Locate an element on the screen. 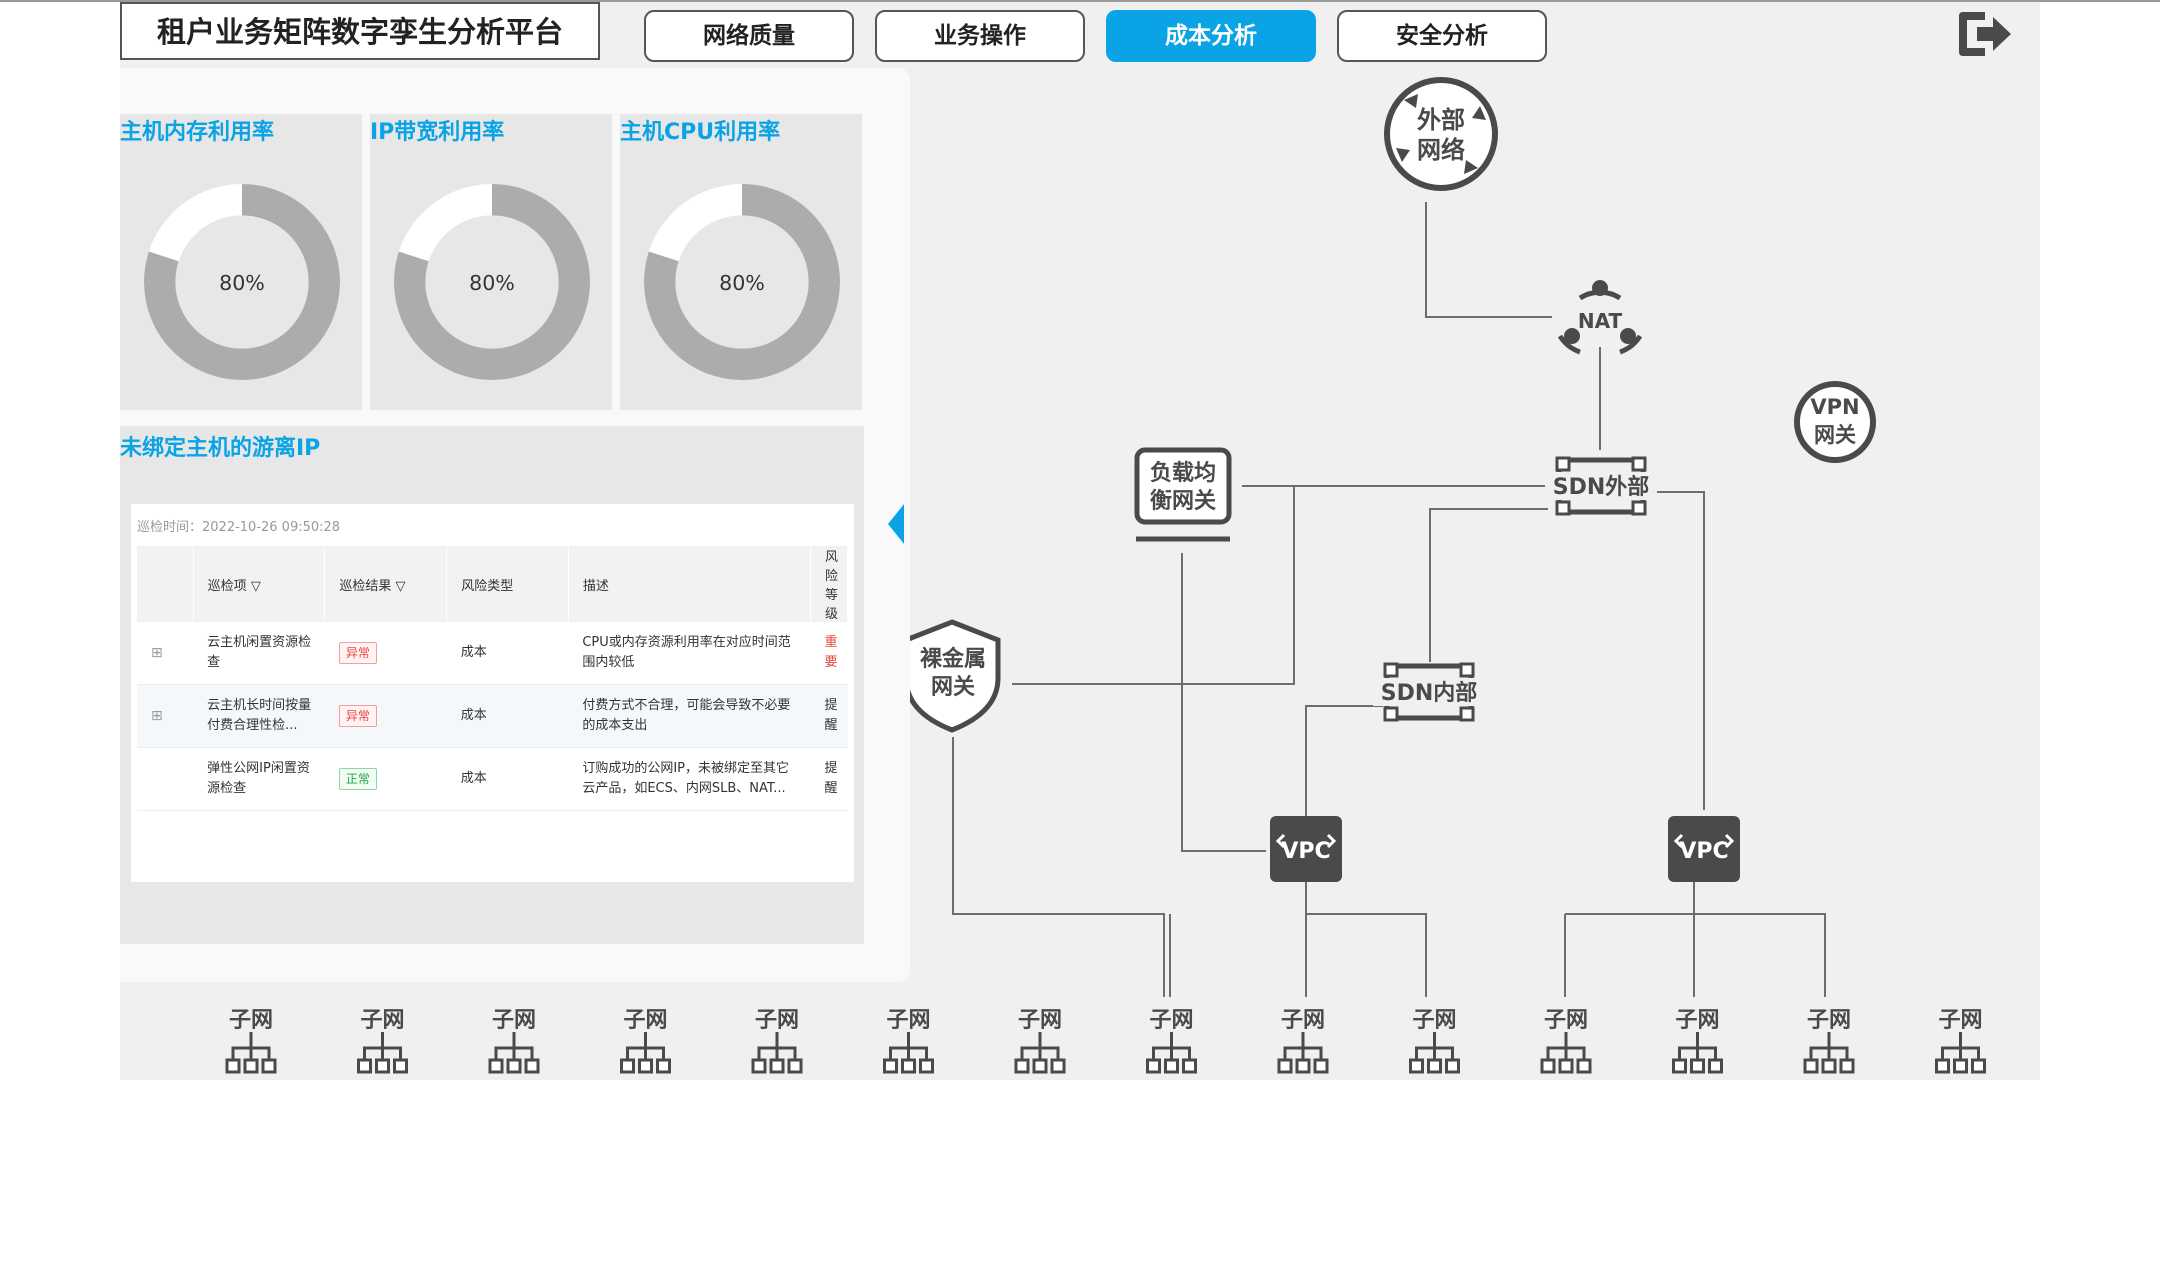 The height and width of the screenshot is (1262, 2160). sdn-label: SDN内部 is located at coordinates (1429, 693).